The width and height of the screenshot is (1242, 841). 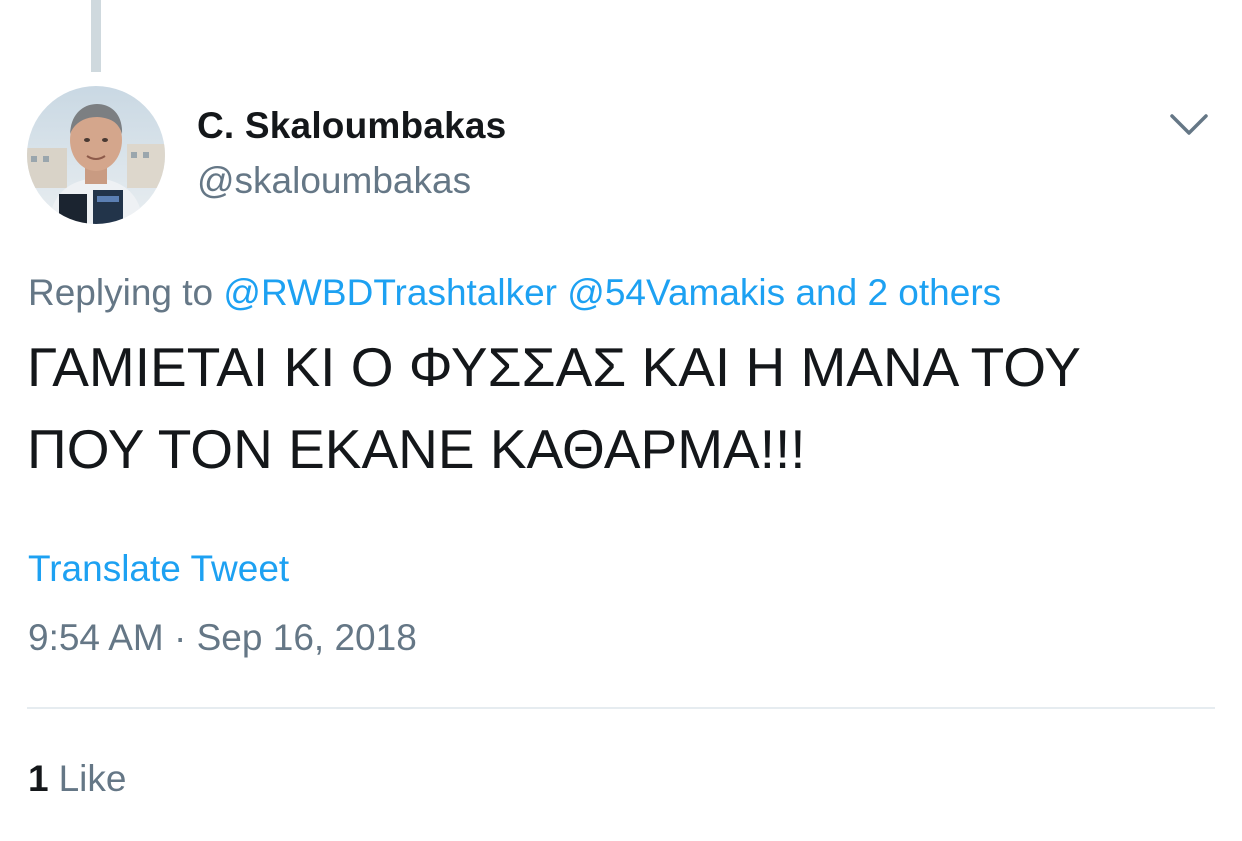 I want to click on tweet-text-line: ΠΟΥ ΤΟΝ ΕΚΑΝΕ ΚΑΘΑΡΜΑ!!!, so click(x=416, y=449).